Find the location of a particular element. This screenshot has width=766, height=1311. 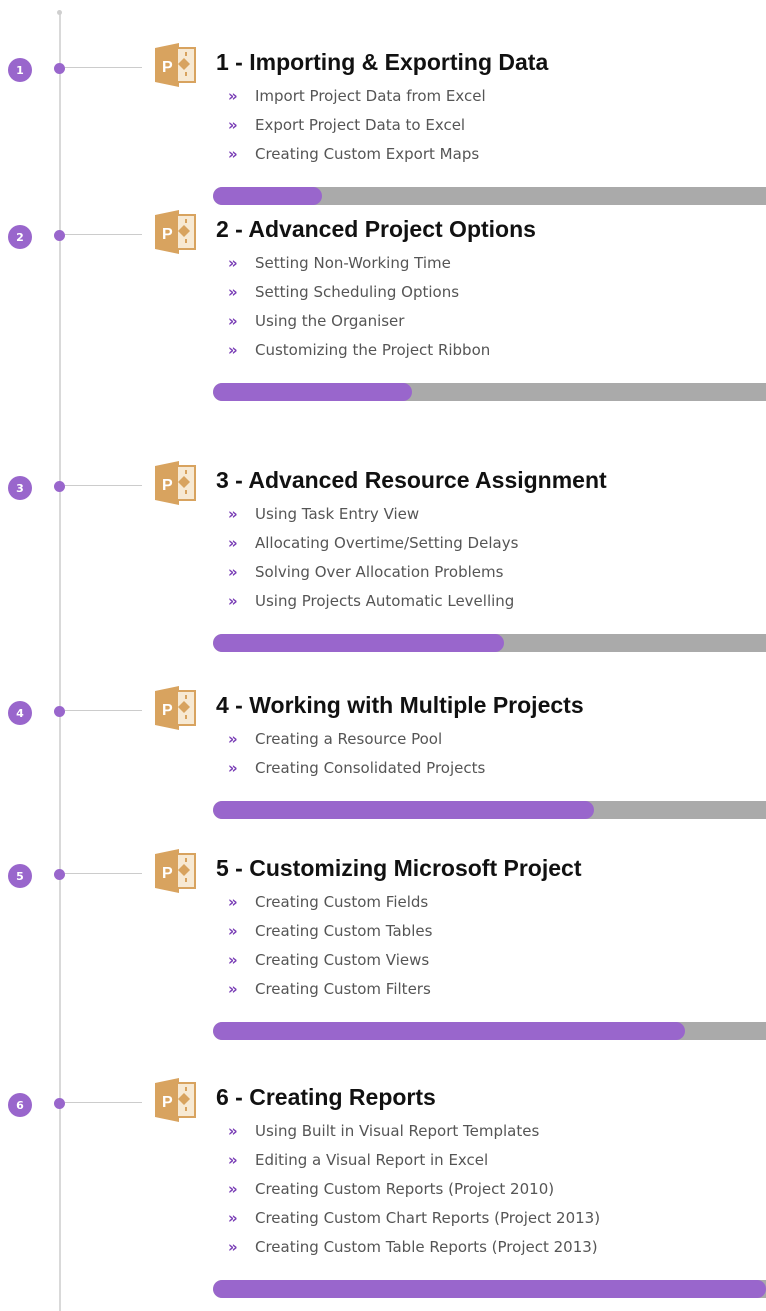

module-number-badge: 1 is located at coordinates (20, 70).